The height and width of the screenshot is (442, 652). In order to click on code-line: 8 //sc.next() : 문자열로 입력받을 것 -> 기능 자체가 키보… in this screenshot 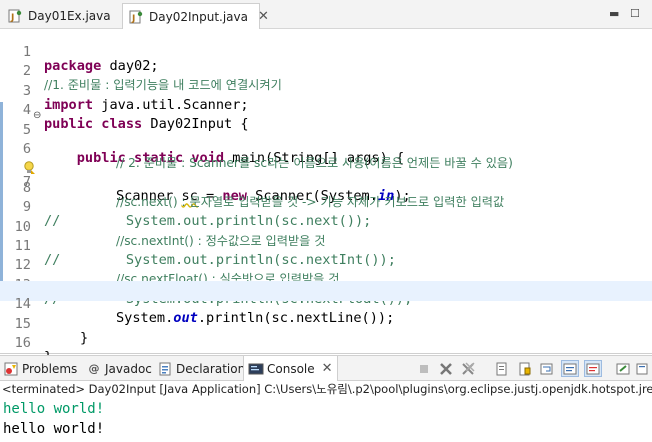, I will do `click(326, 187)`.